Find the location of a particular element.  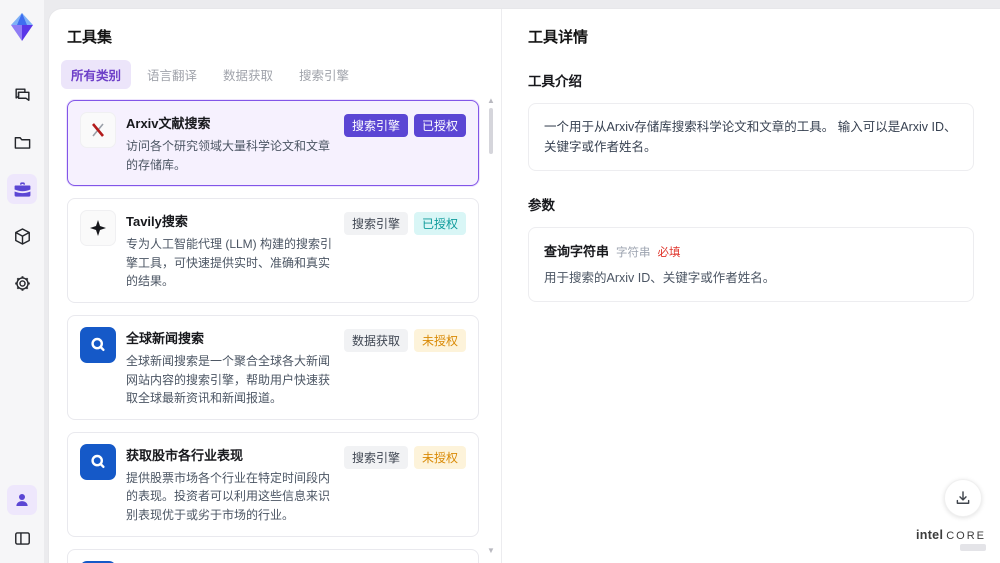

folder-icon is located at coordinates (22, 142).